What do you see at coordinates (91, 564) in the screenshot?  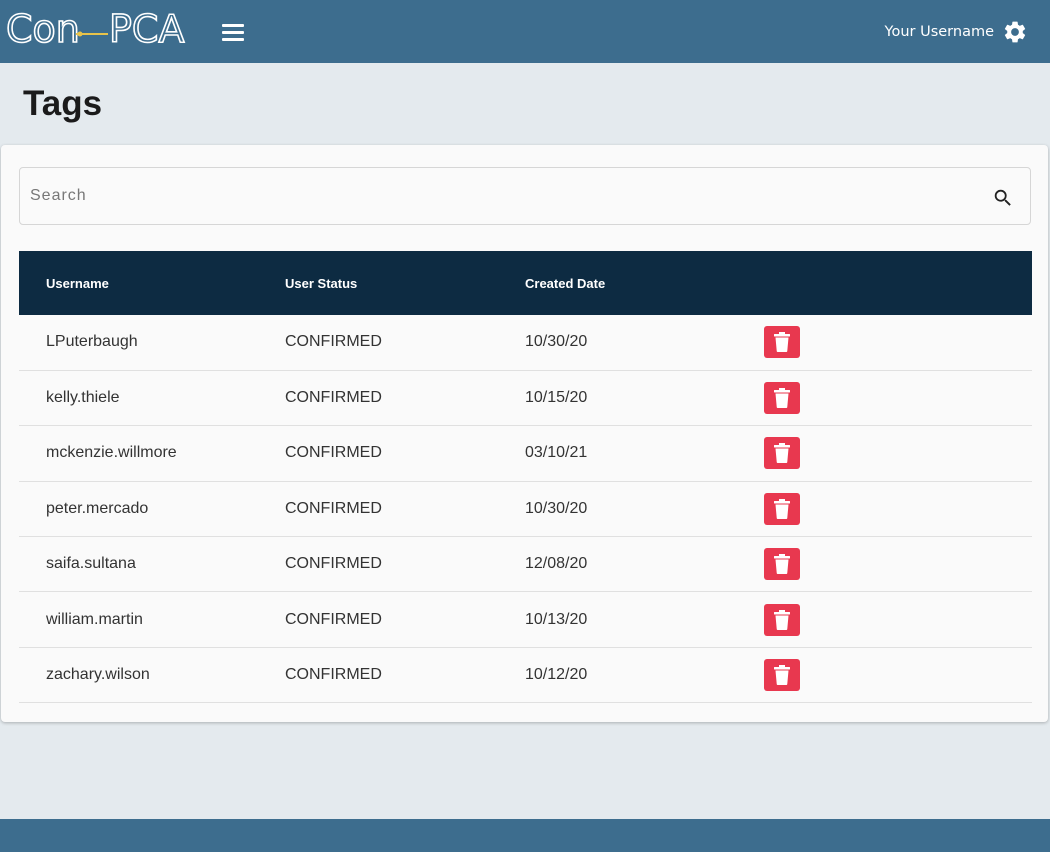 I see `cell-username: saifa.sultana` at bounding box center [91, 564].